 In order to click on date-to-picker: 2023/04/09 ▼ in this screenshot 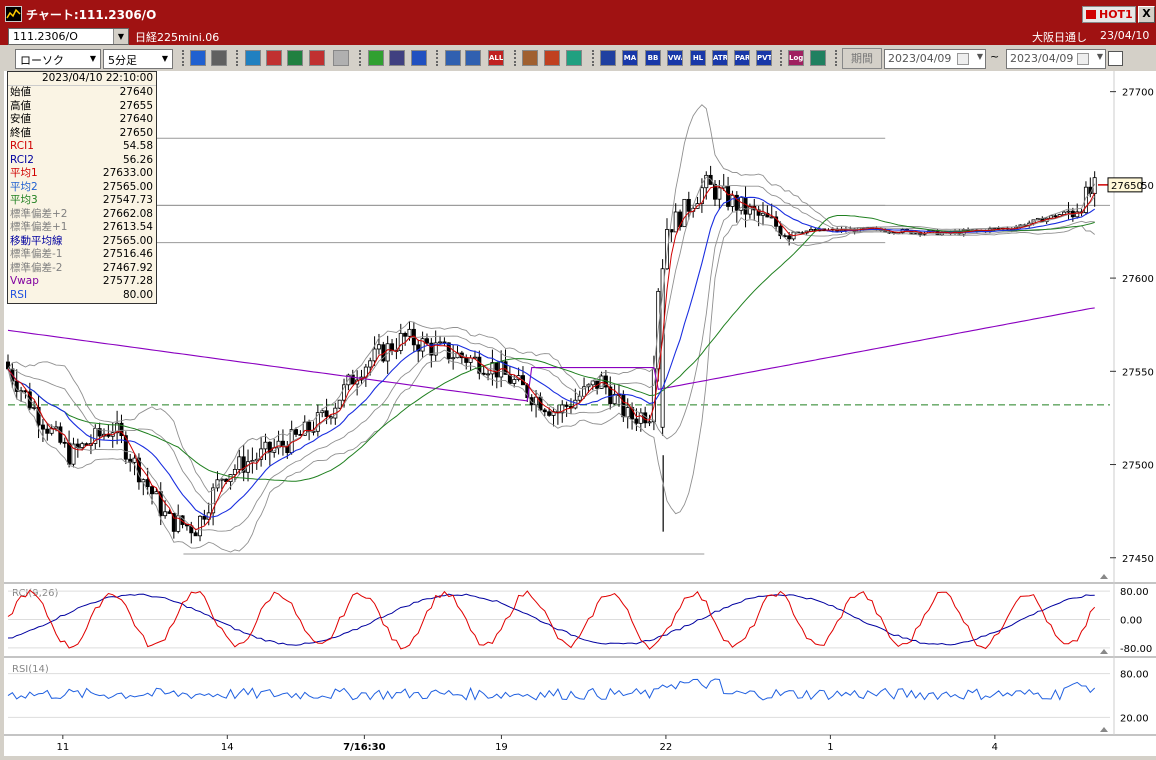, I will do `click(1056, 59)`.